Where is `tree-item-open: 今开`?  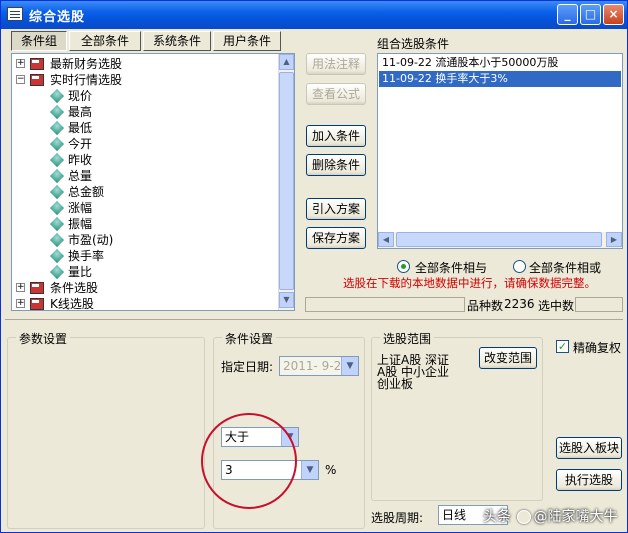
tree-item-open: 今开 is located at coordinates (149, 144).